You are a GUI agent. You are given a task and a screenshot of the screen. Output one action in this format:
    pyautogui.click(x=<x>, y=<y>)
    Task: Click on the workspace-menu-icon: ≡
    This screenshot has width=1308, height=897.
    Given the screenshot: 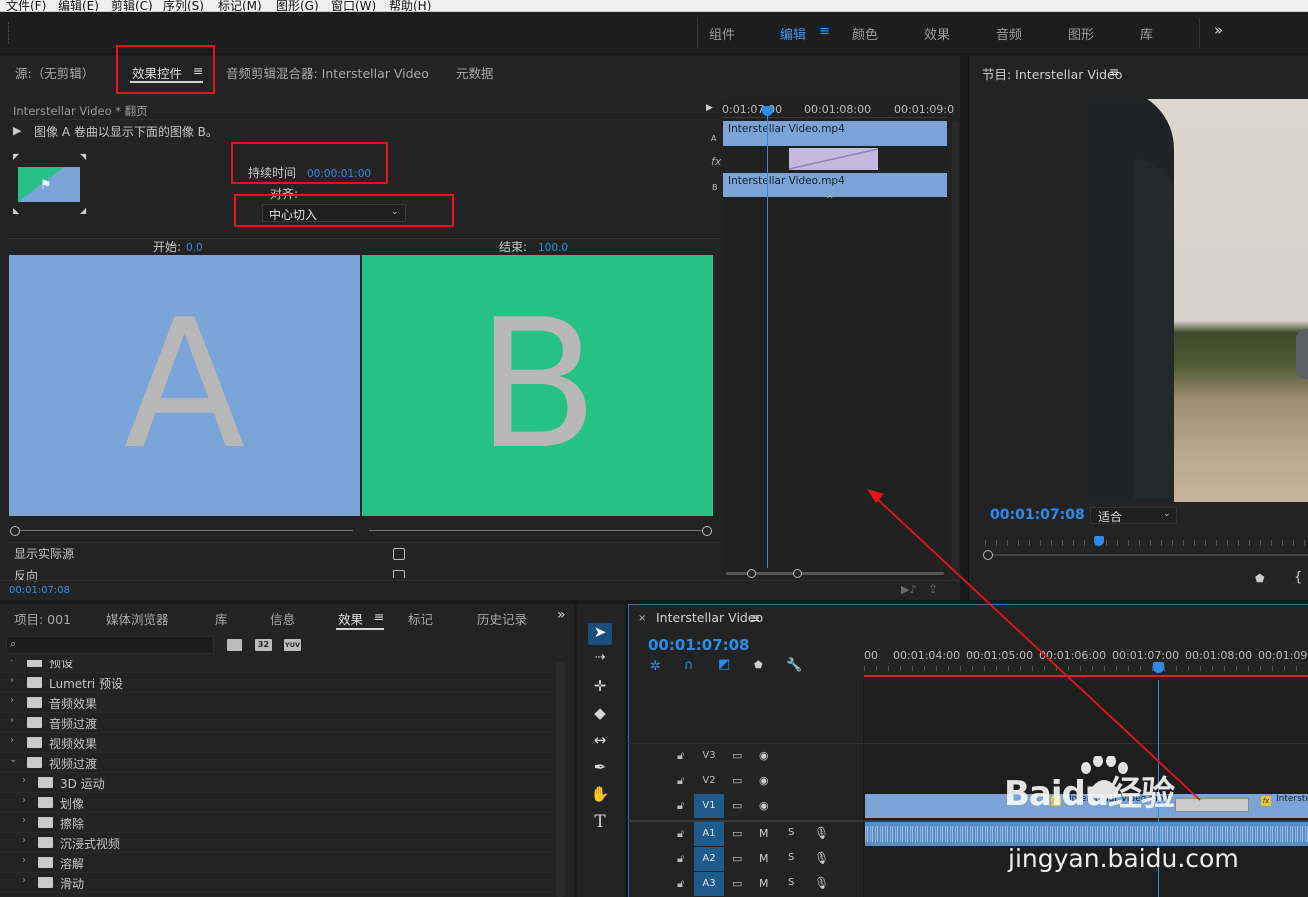 What is the action you would take?
    pyautogui.click(x=824, y=31)
    